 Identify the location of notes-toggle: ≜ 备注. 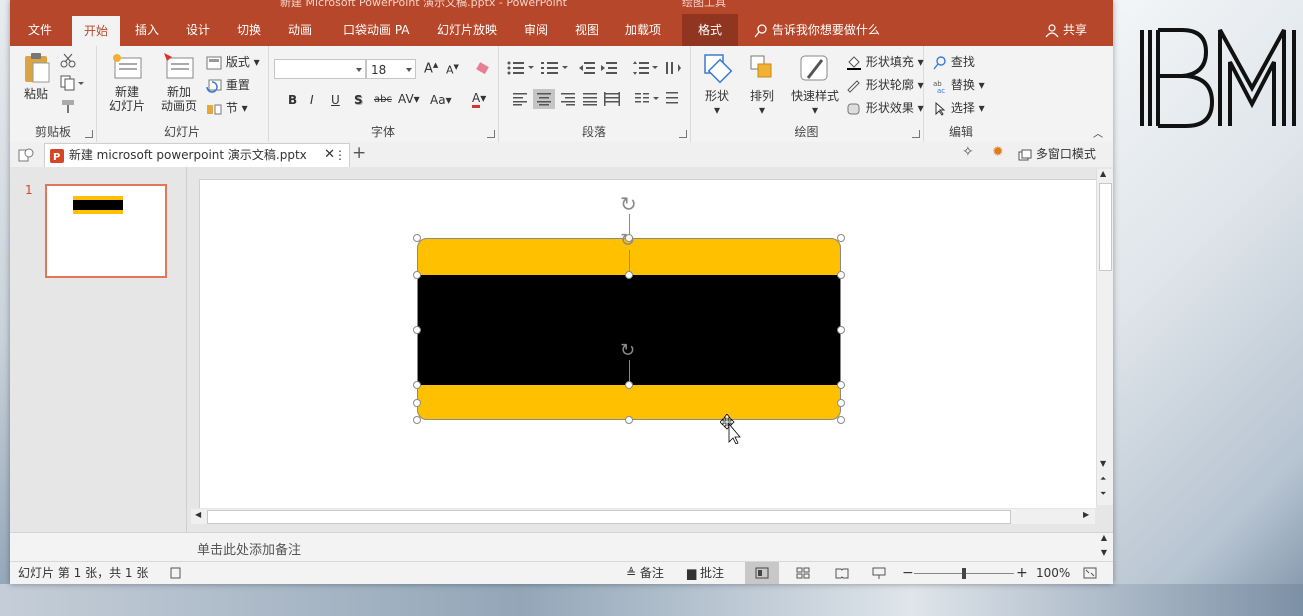
(645, 573).